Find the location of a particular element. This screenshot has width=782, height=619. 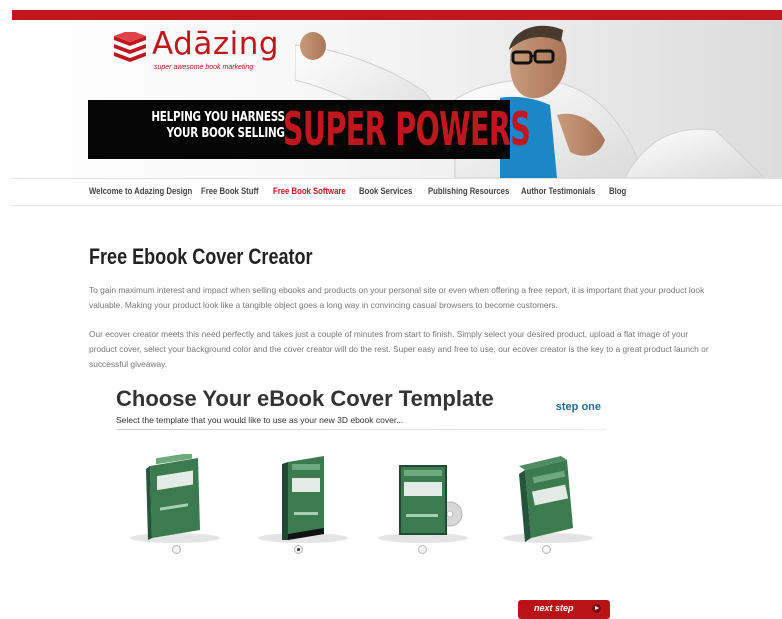

banner-highlight: SUPER POWERS is located at coordinates (407, 129).